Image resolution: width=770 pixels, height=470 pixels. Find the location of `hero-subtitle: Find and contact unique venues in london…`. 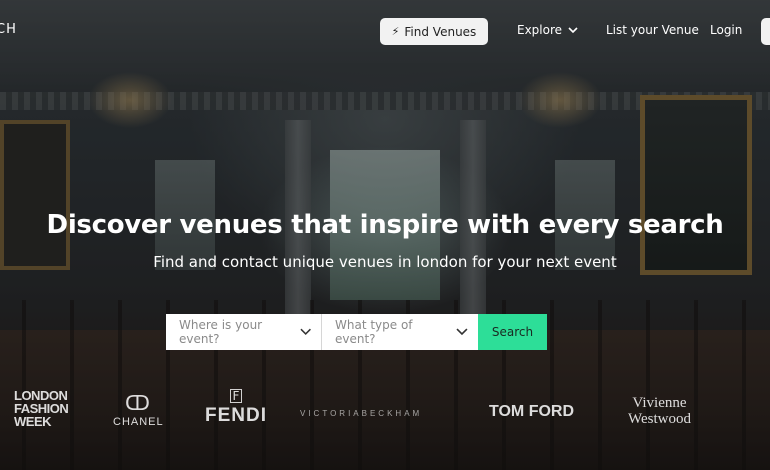

hero-subtitle: Find and contact unique venues in london… is located at coordinates (385, 262).